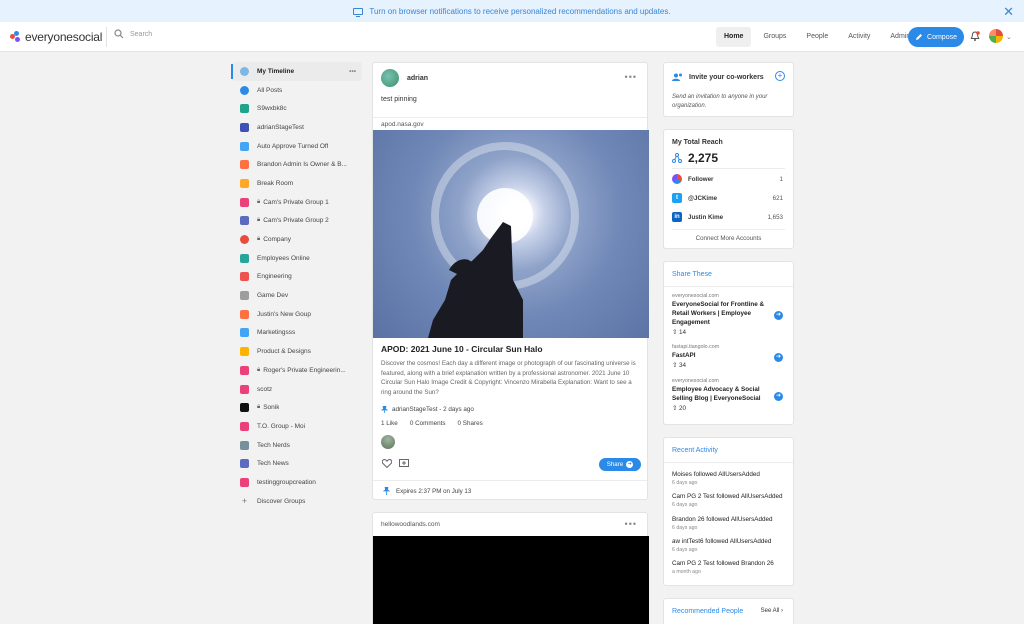  Describe the element at coordinates (936, 37) in the screenshot. I see `compose-button: Compose` at that location.